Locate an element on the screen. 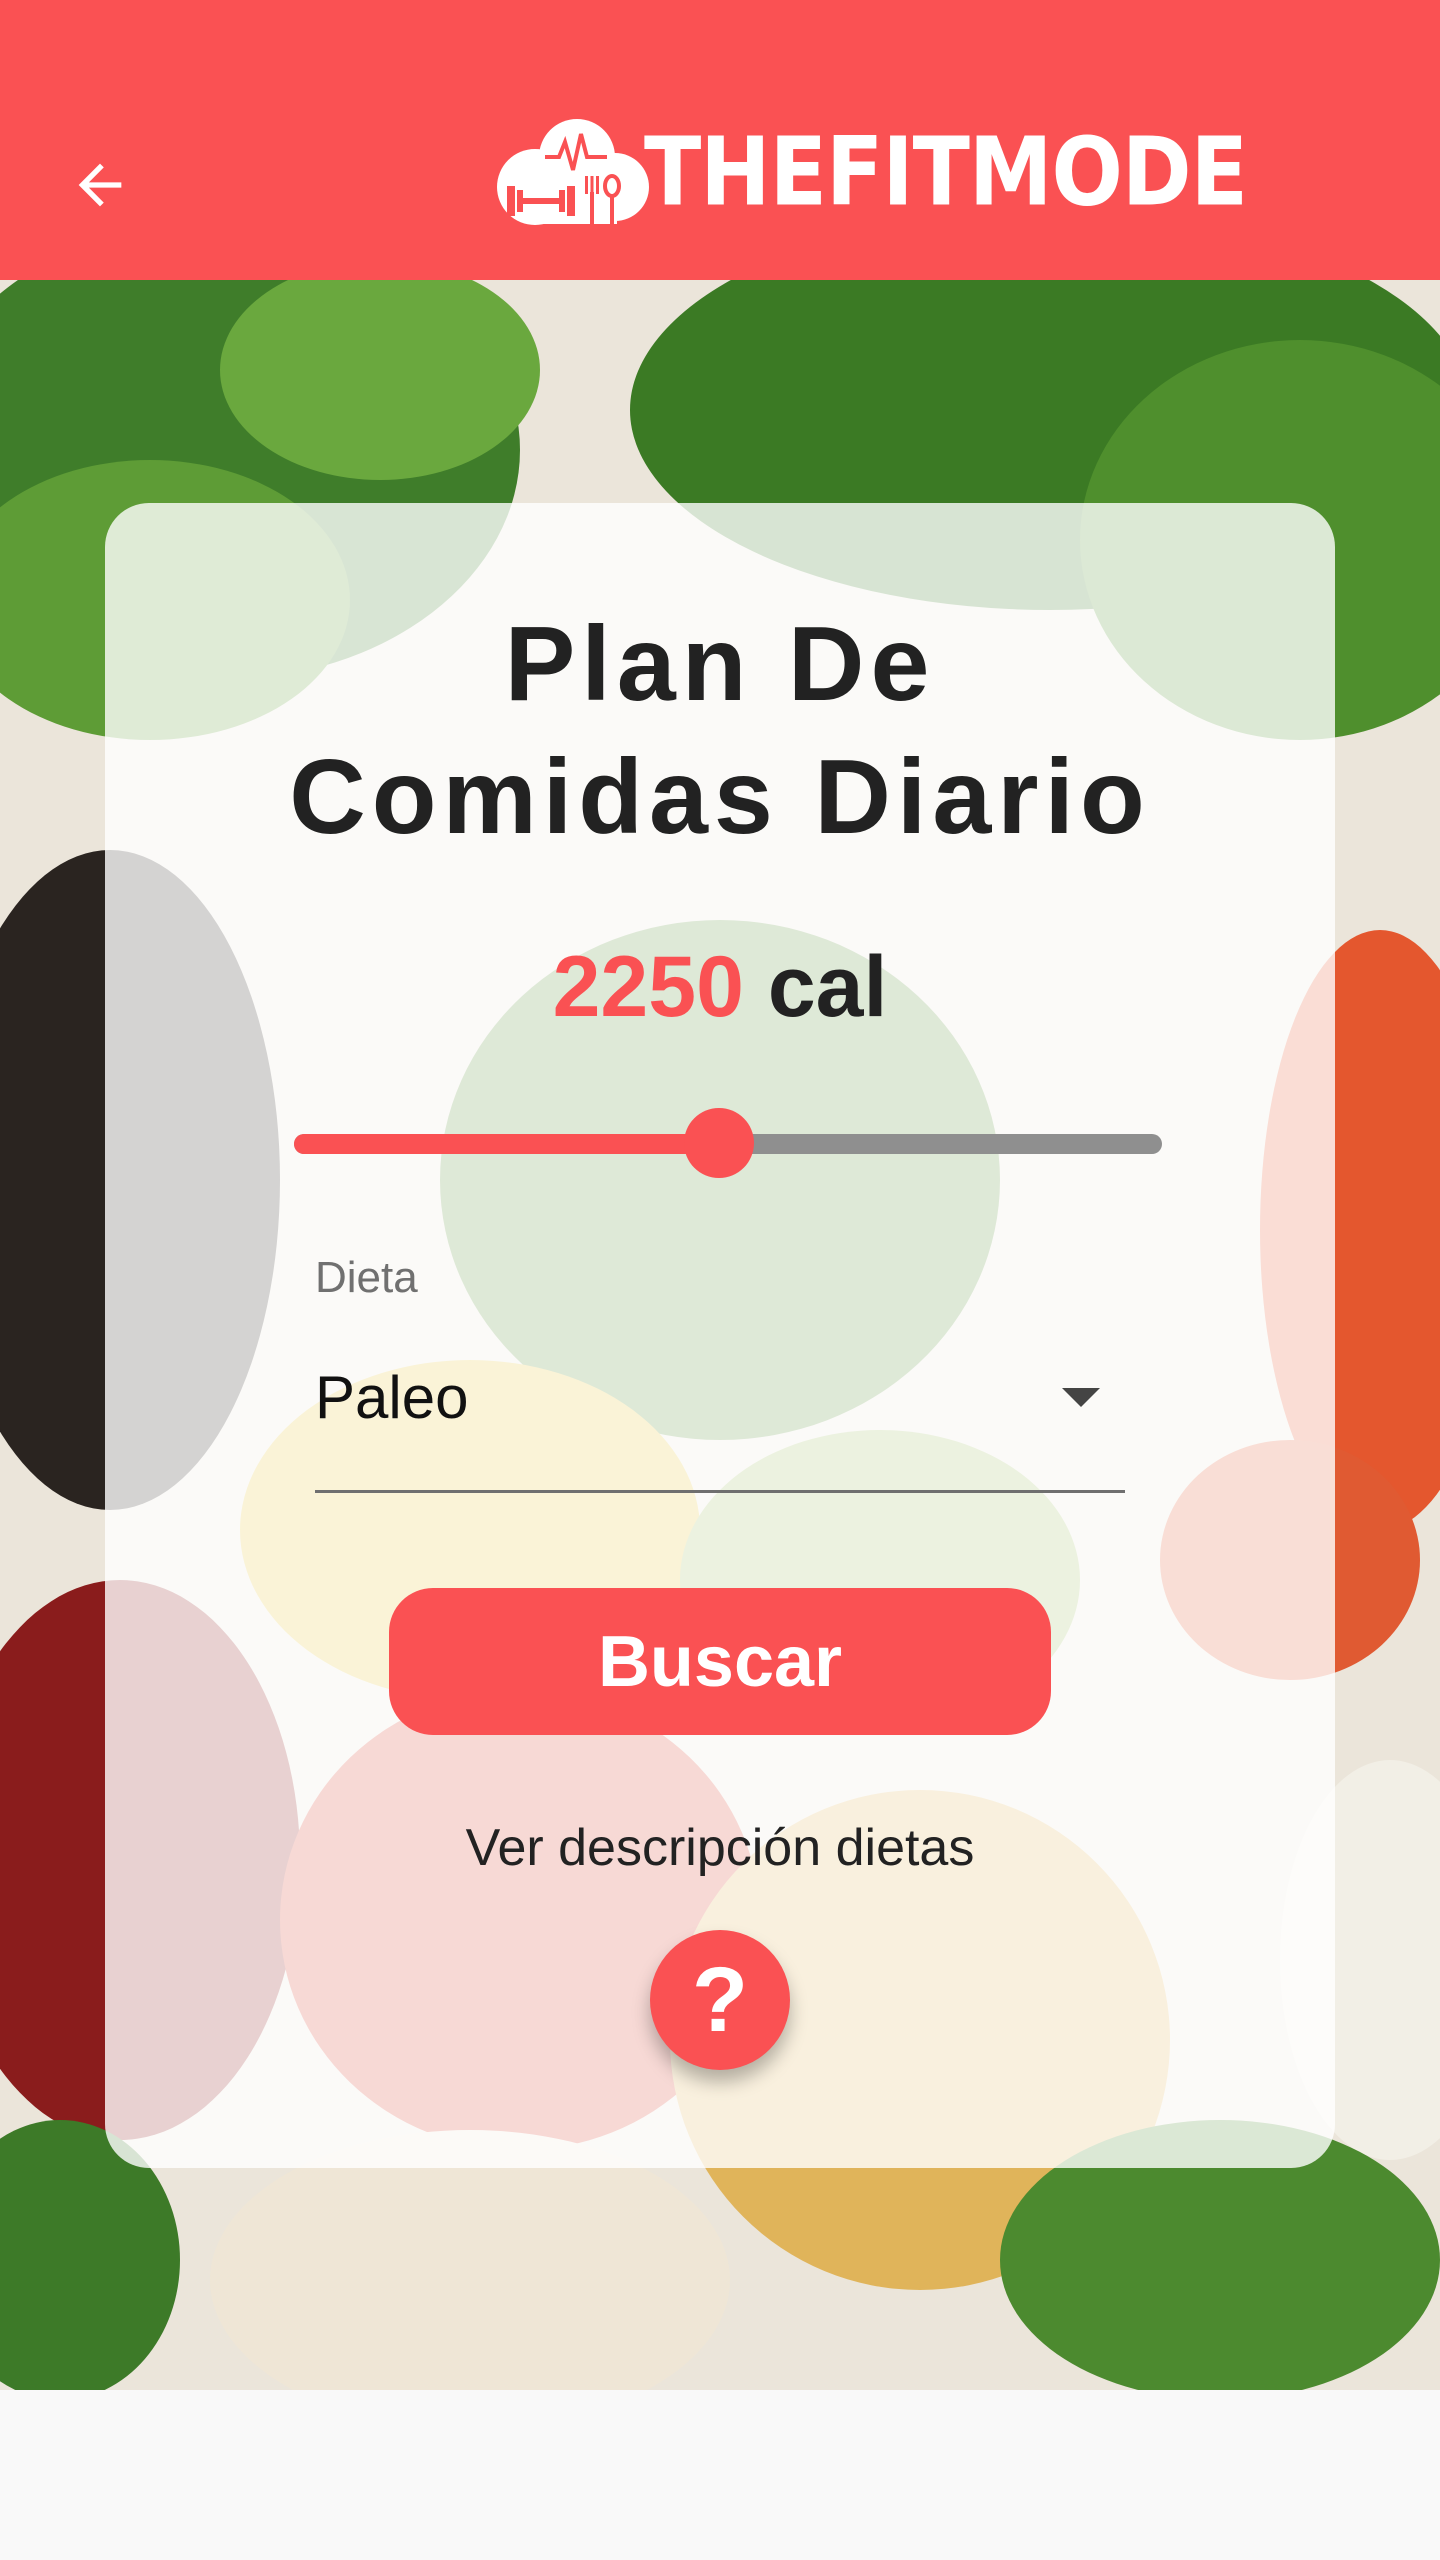 This screenshot has height=2560, width=1440. caret-down-icon is located at coordinates (1081, 1397).